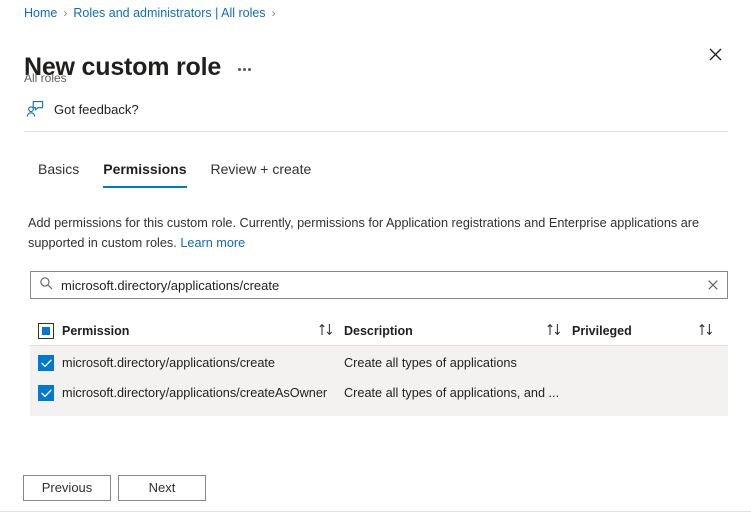 This screenshot has height=520, width=751. Describe the element at coordinates (139, 67) in the screenshot. I see `title-row: New custom role` at that location.